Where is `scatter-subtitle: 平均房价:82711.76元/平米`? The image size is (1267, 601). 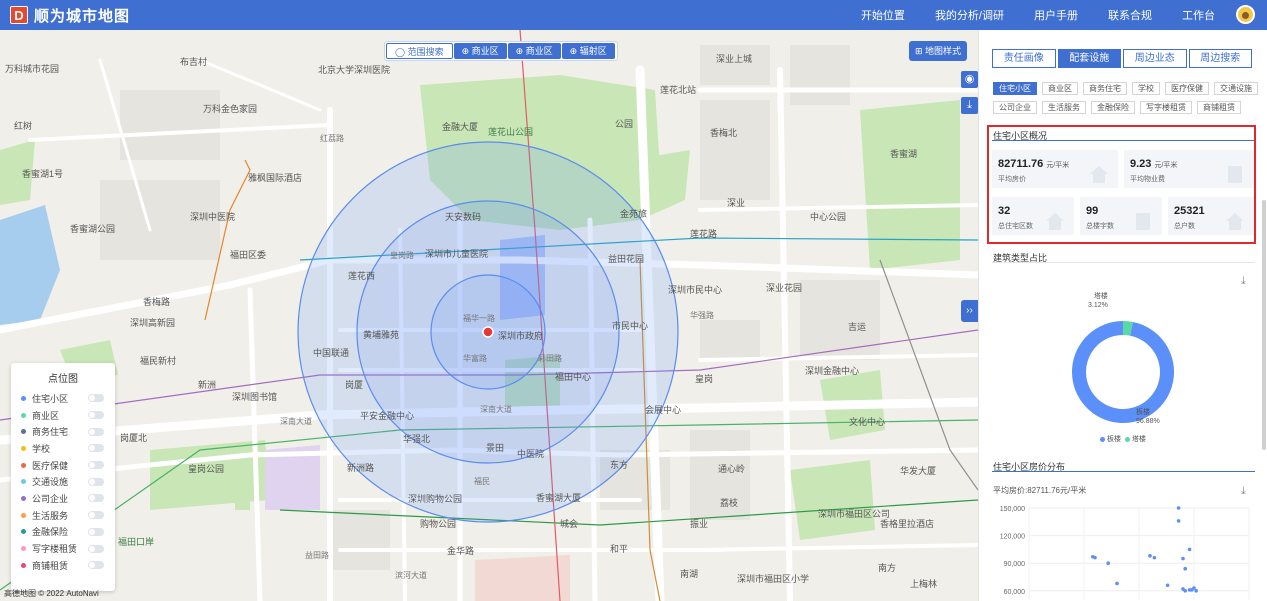
scatter-subtitle: 平均房价:82711.76元/平米 is located at coordinates (1040, 490).